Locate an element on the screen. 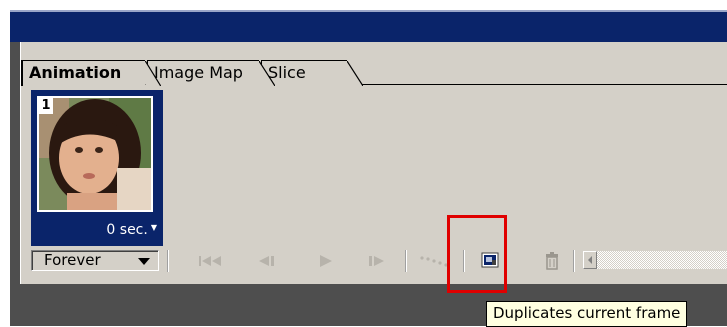 The width and height of the screenshot is (727, 327). horizontal-scrollbar-track is located at coordinates (662, 260).